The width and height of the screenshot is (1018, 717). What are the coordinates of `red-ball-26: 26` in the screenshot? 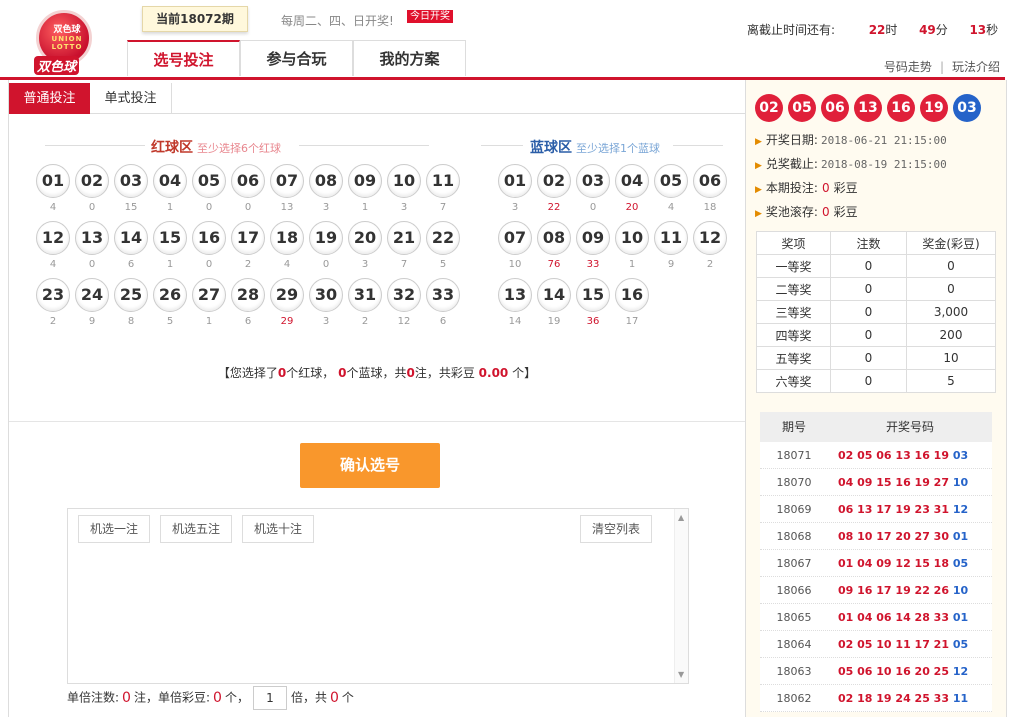 It's located at (170, 295).